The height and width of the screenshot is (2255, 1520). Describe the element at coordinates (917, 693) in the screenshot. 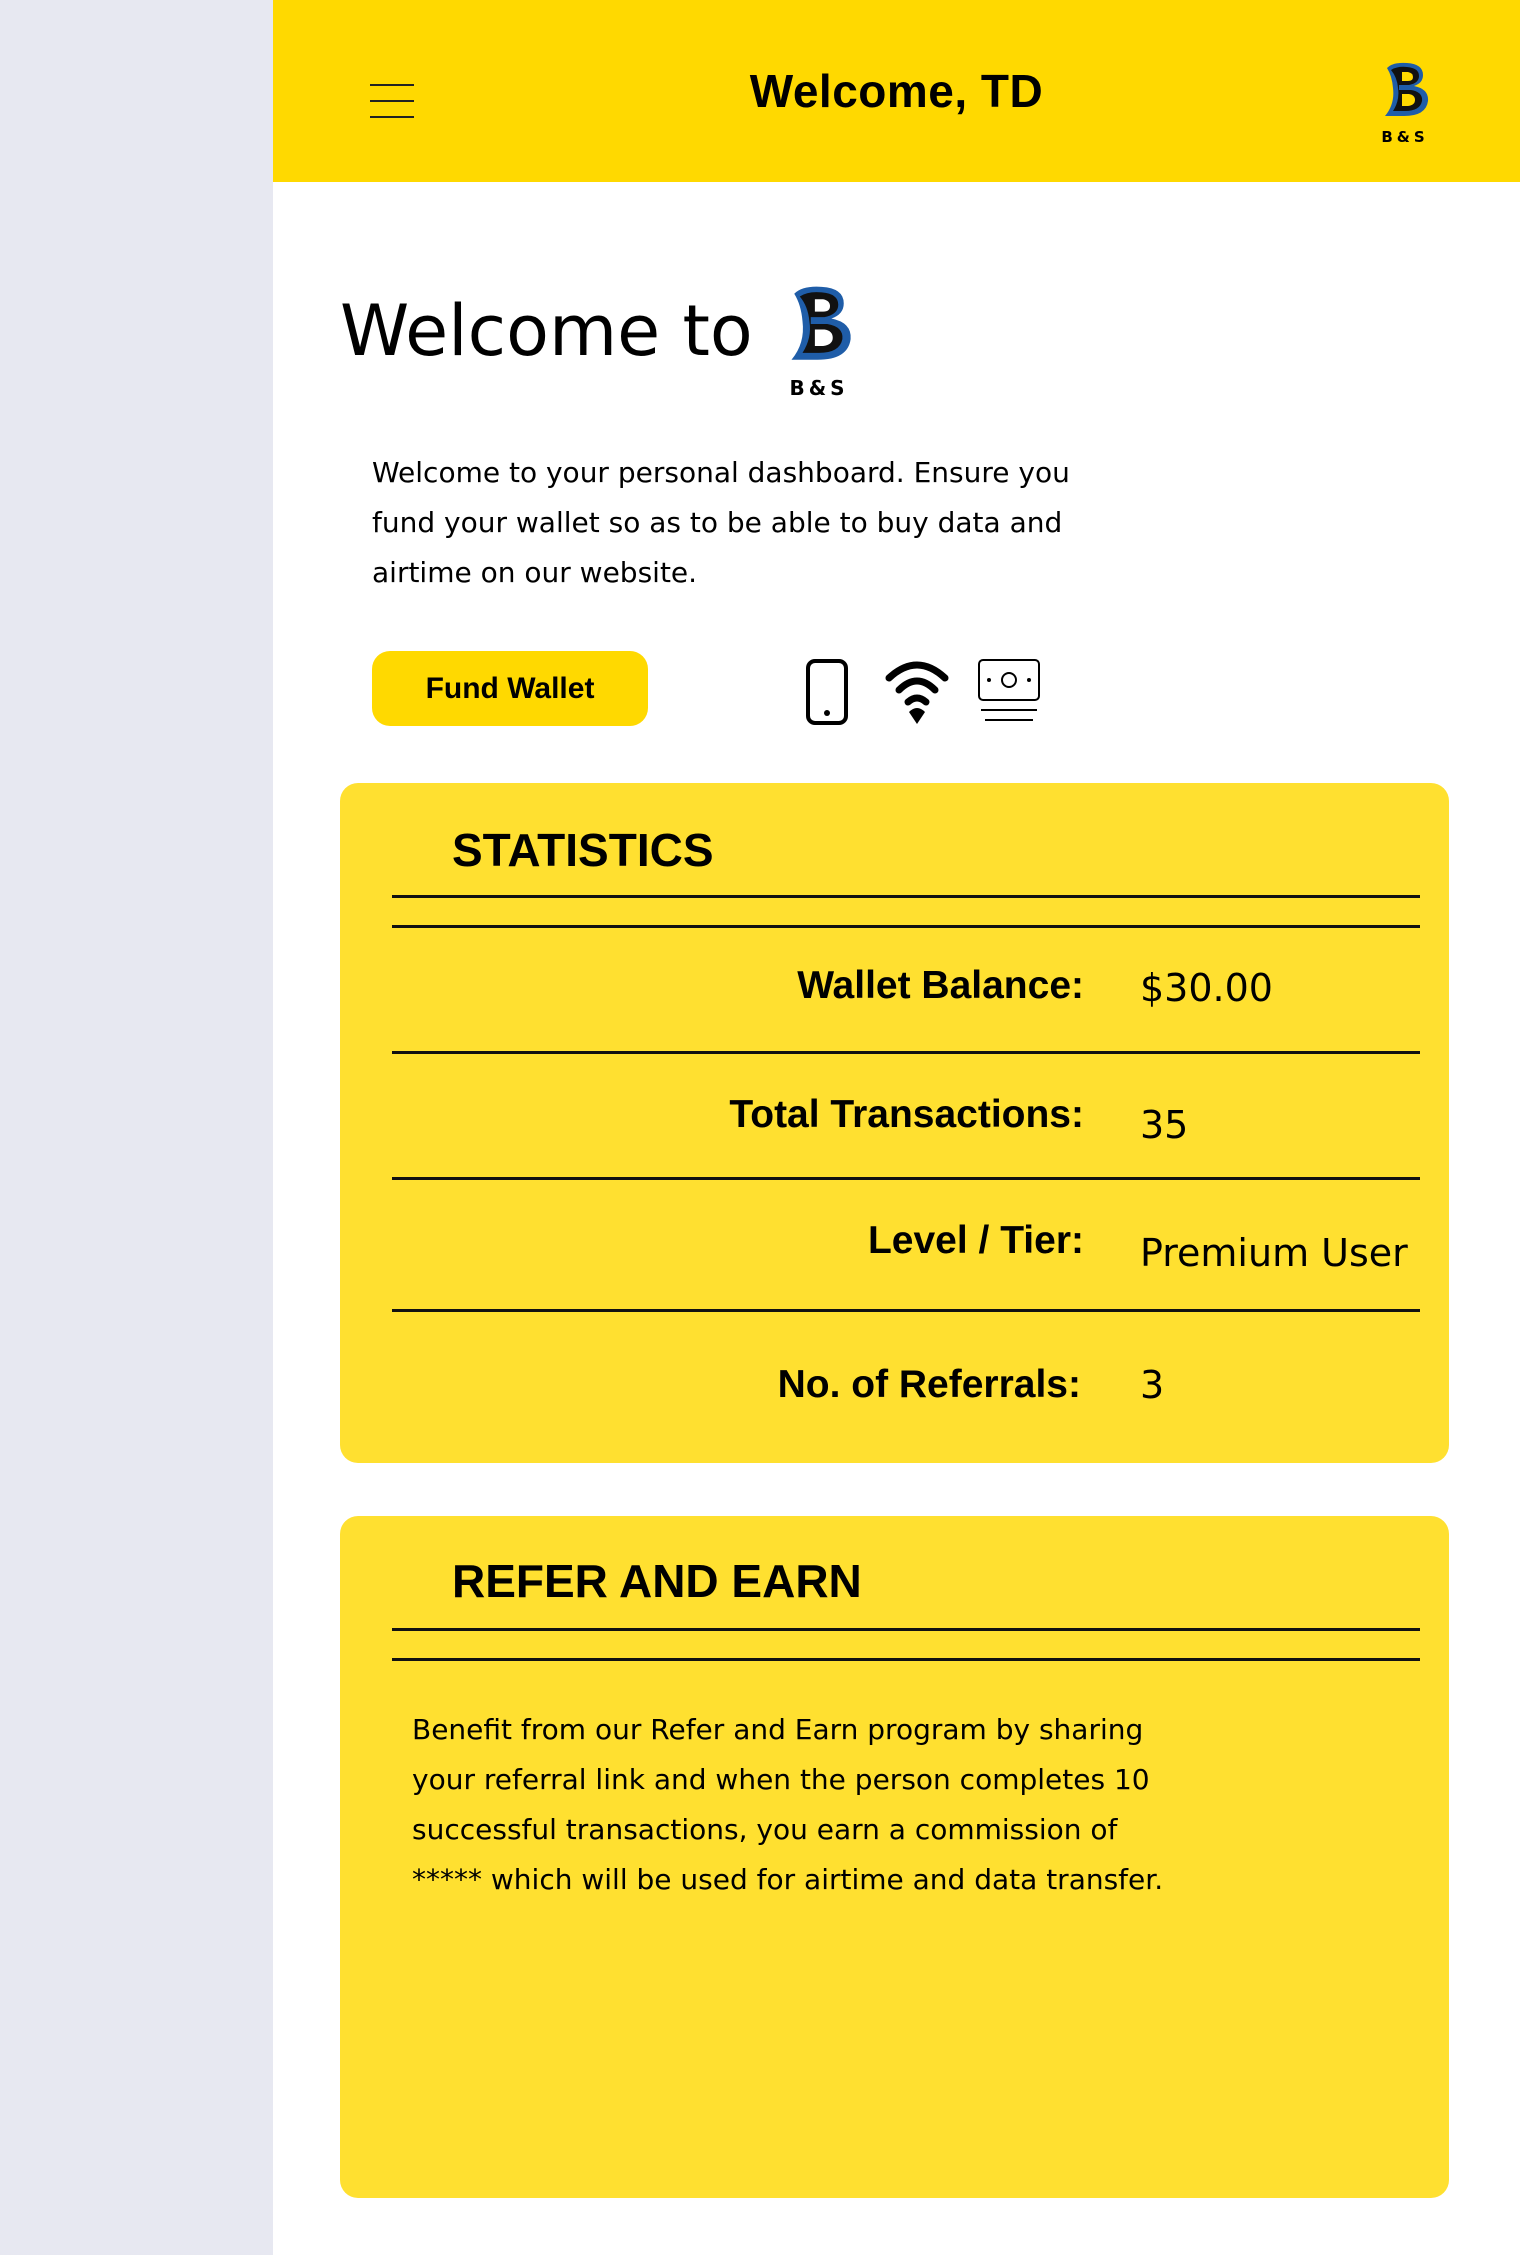

I see `wifi-icon` at that location.